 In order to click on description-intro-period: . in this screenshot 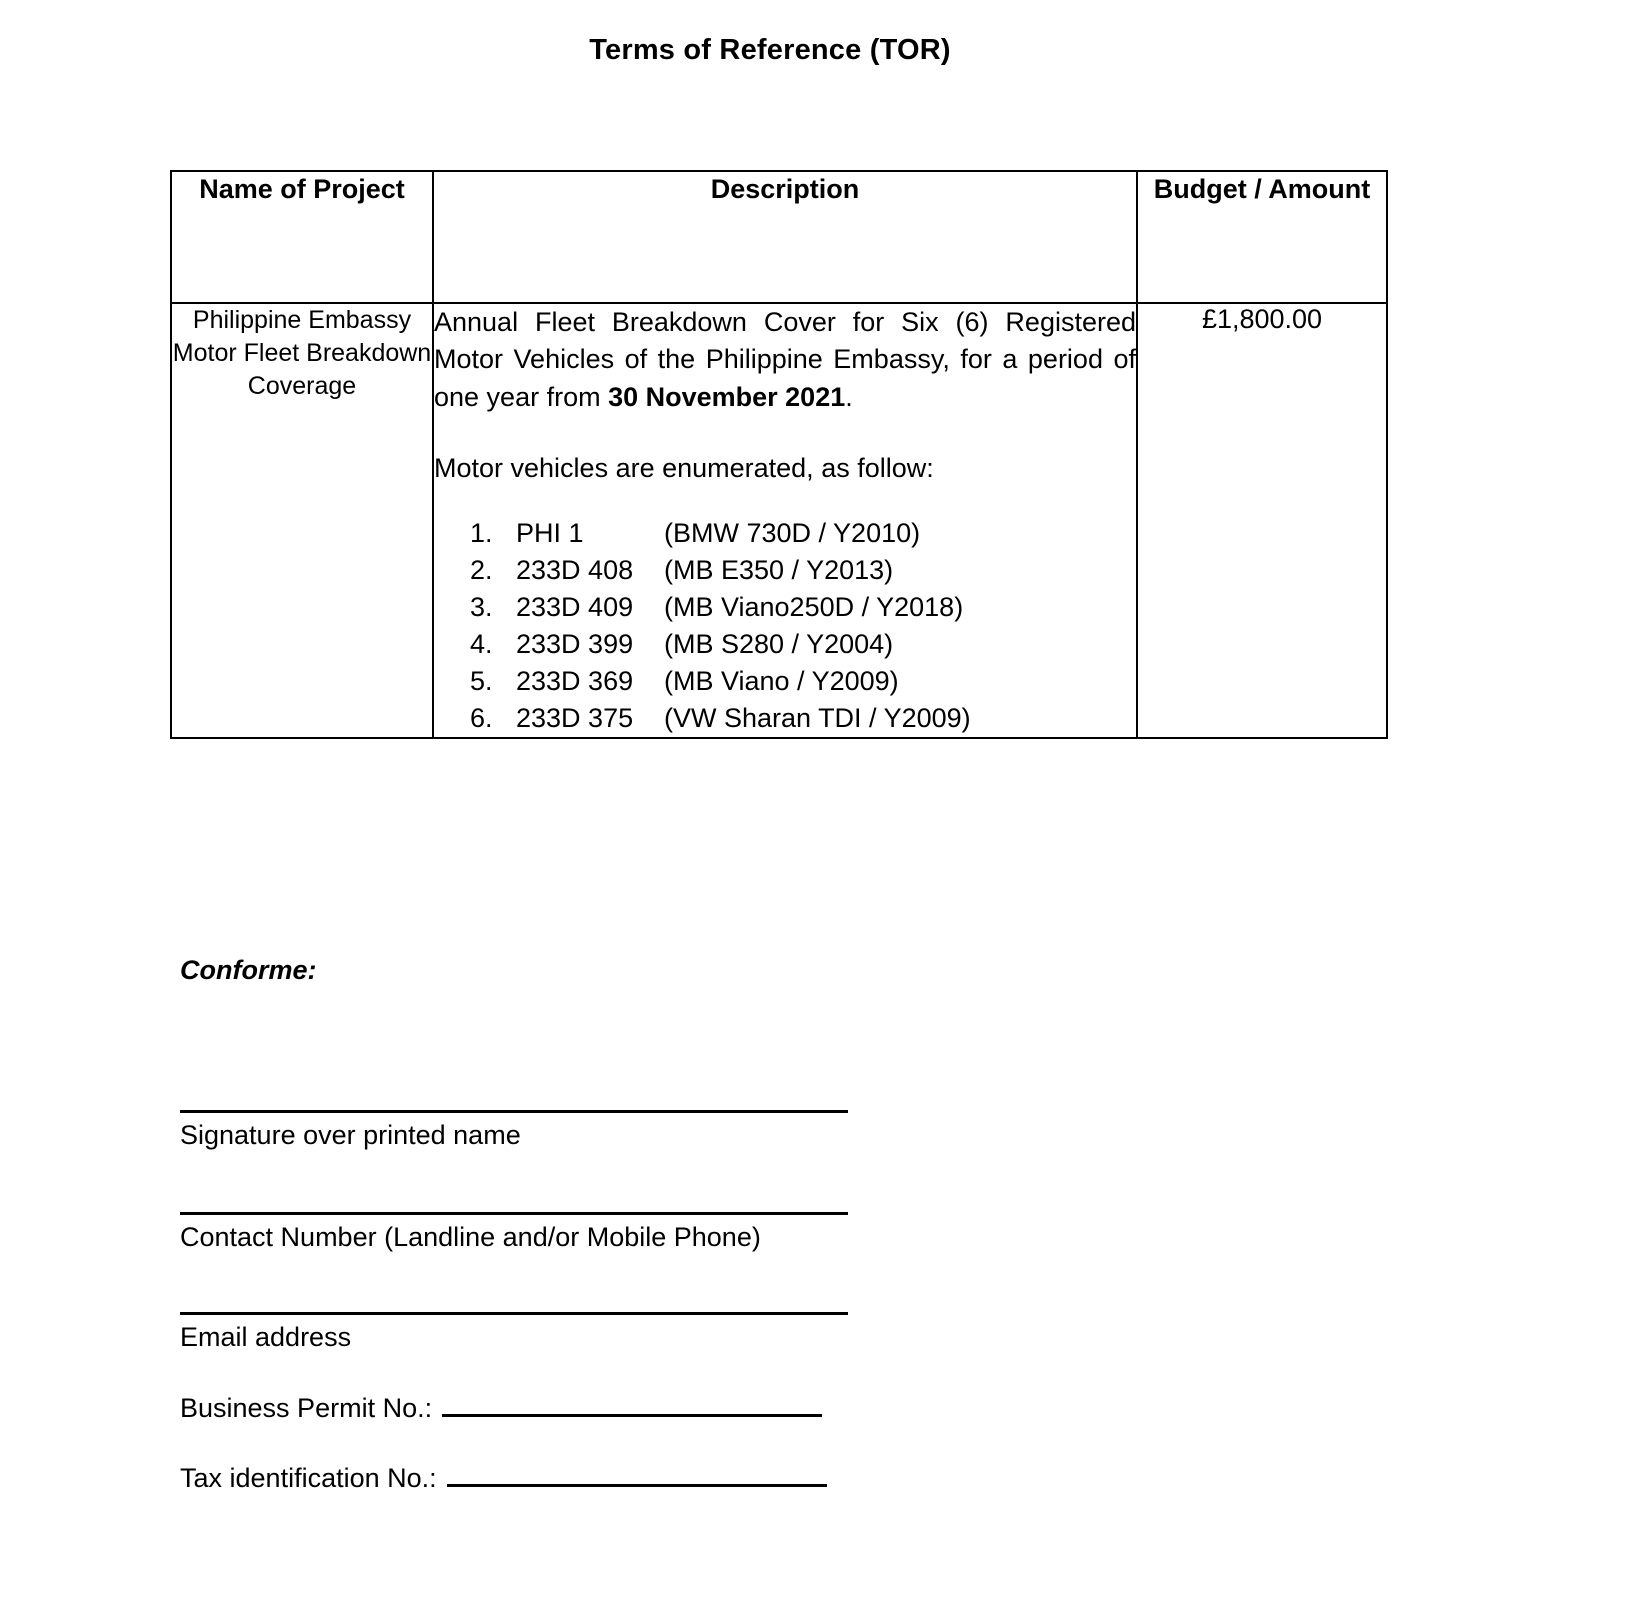, I will do `click(849, 396)`.